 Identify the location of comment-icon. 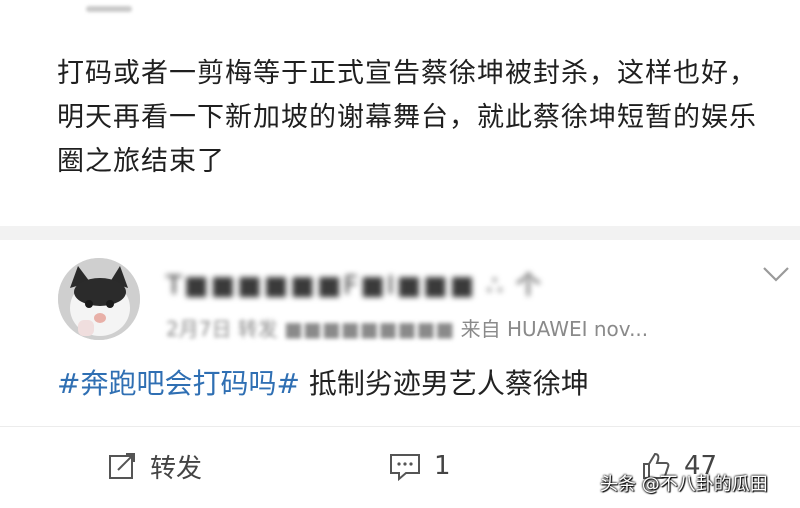
(405, 468).